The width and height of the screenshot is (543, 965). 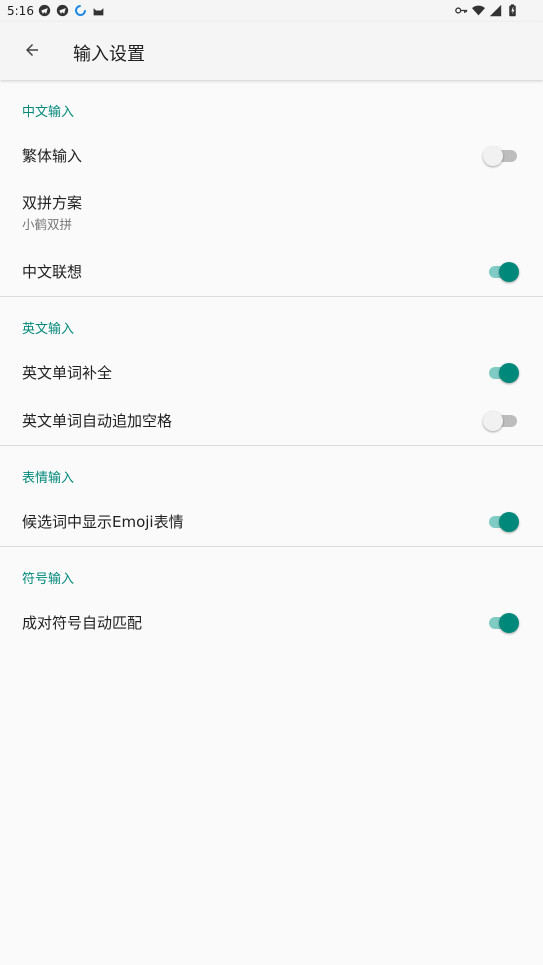 I want to click on arrow-back-icon, so click(x=32, y=50).